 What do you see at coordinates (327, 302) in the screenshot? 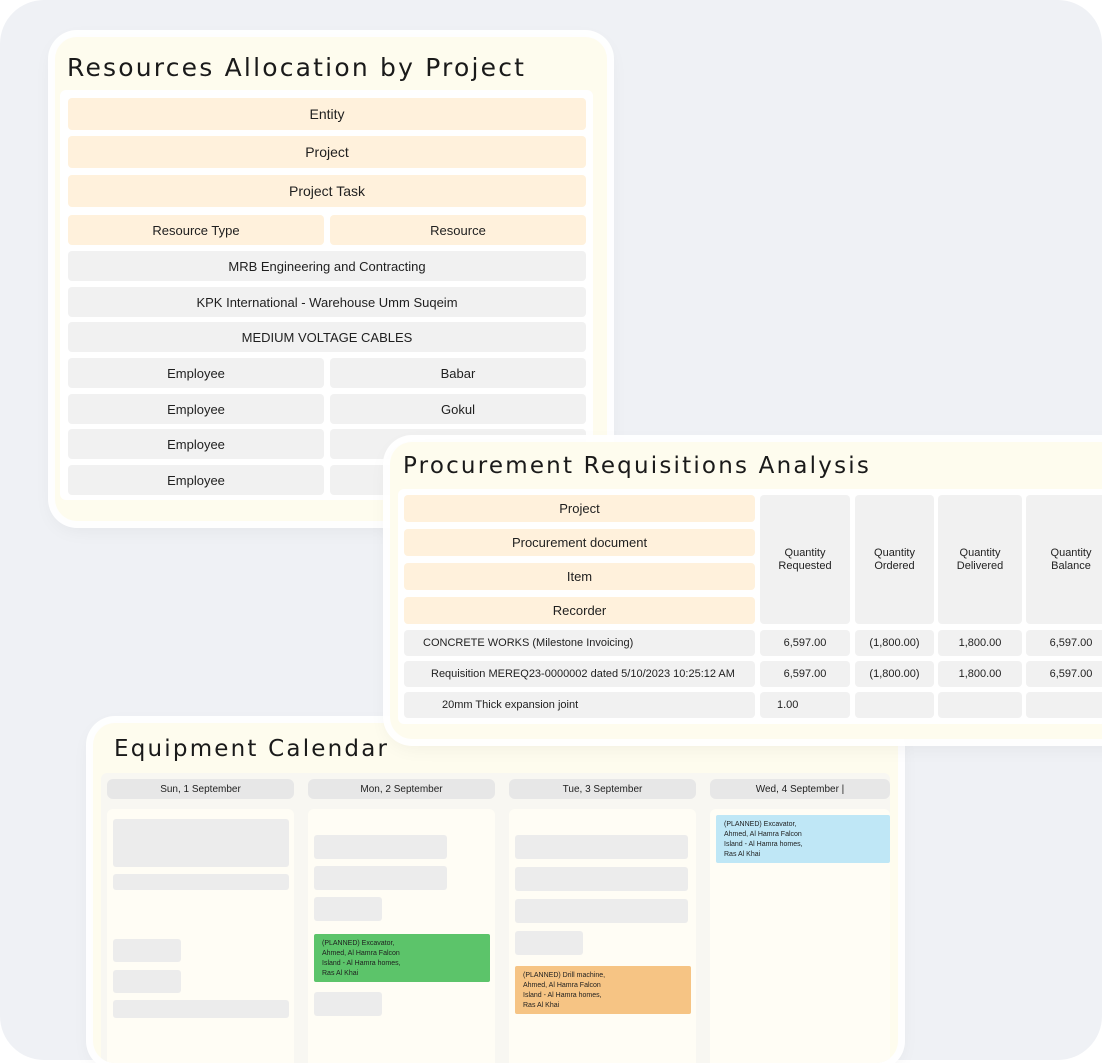
I see `project-row: KPK International - Warehouse Umm Suqeim` at bounding box center [327, 302].